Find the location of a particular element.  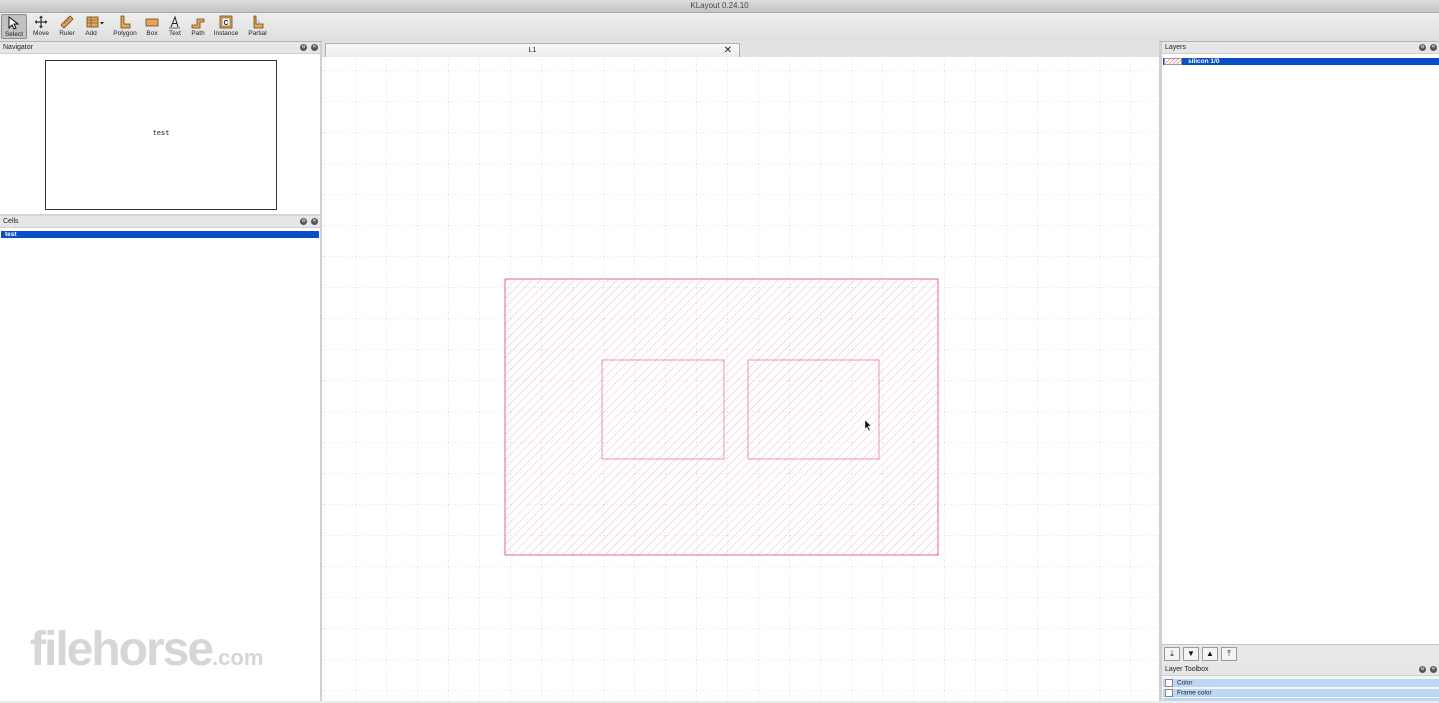

move-tool-button: Move is located at coordinates (41, 26).